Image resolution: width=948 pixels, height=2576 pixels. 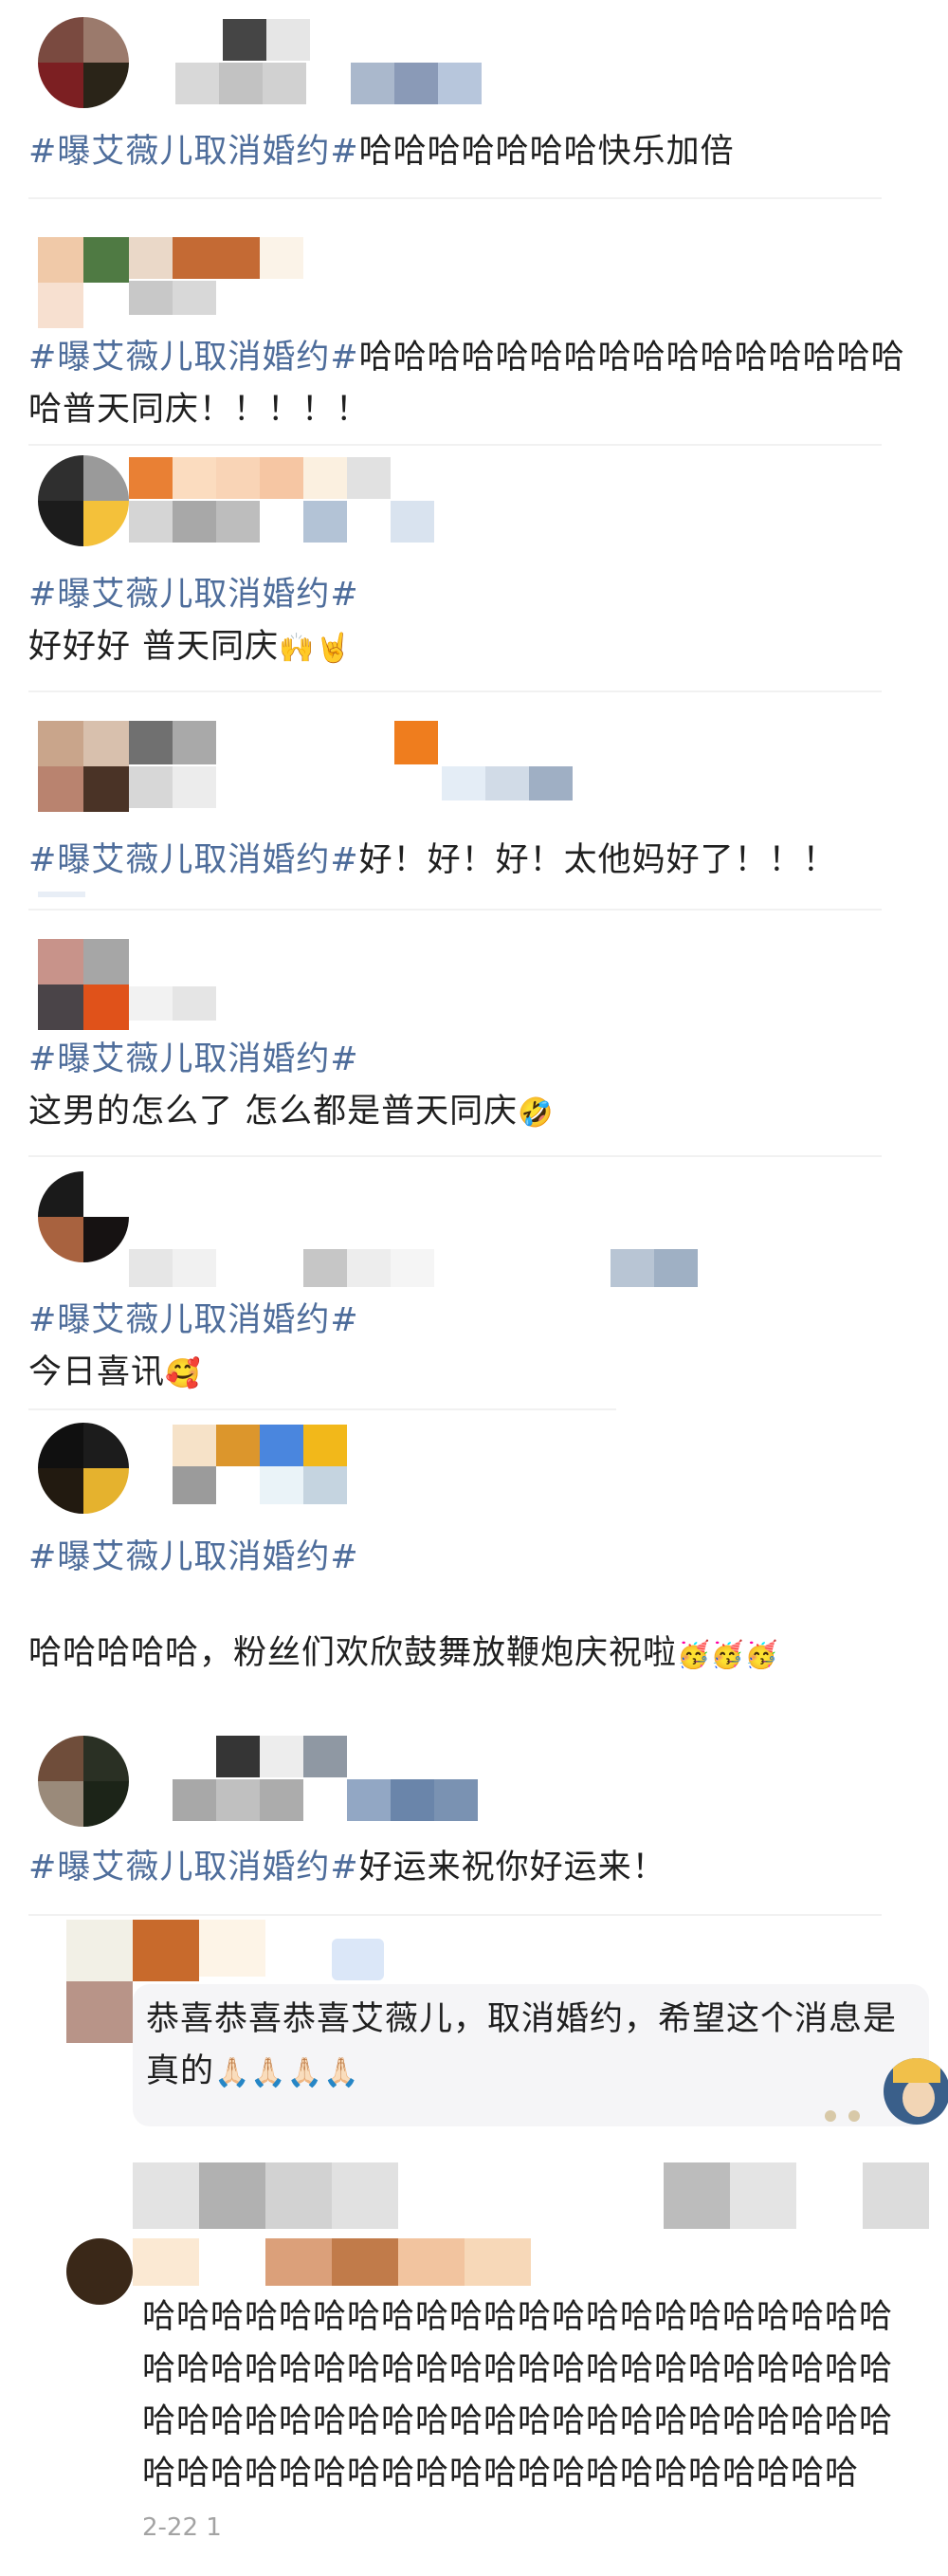 I want to click on post-body: 哈哈哈哈哈哈哈快乐加倍, so click(x=546, y=152).